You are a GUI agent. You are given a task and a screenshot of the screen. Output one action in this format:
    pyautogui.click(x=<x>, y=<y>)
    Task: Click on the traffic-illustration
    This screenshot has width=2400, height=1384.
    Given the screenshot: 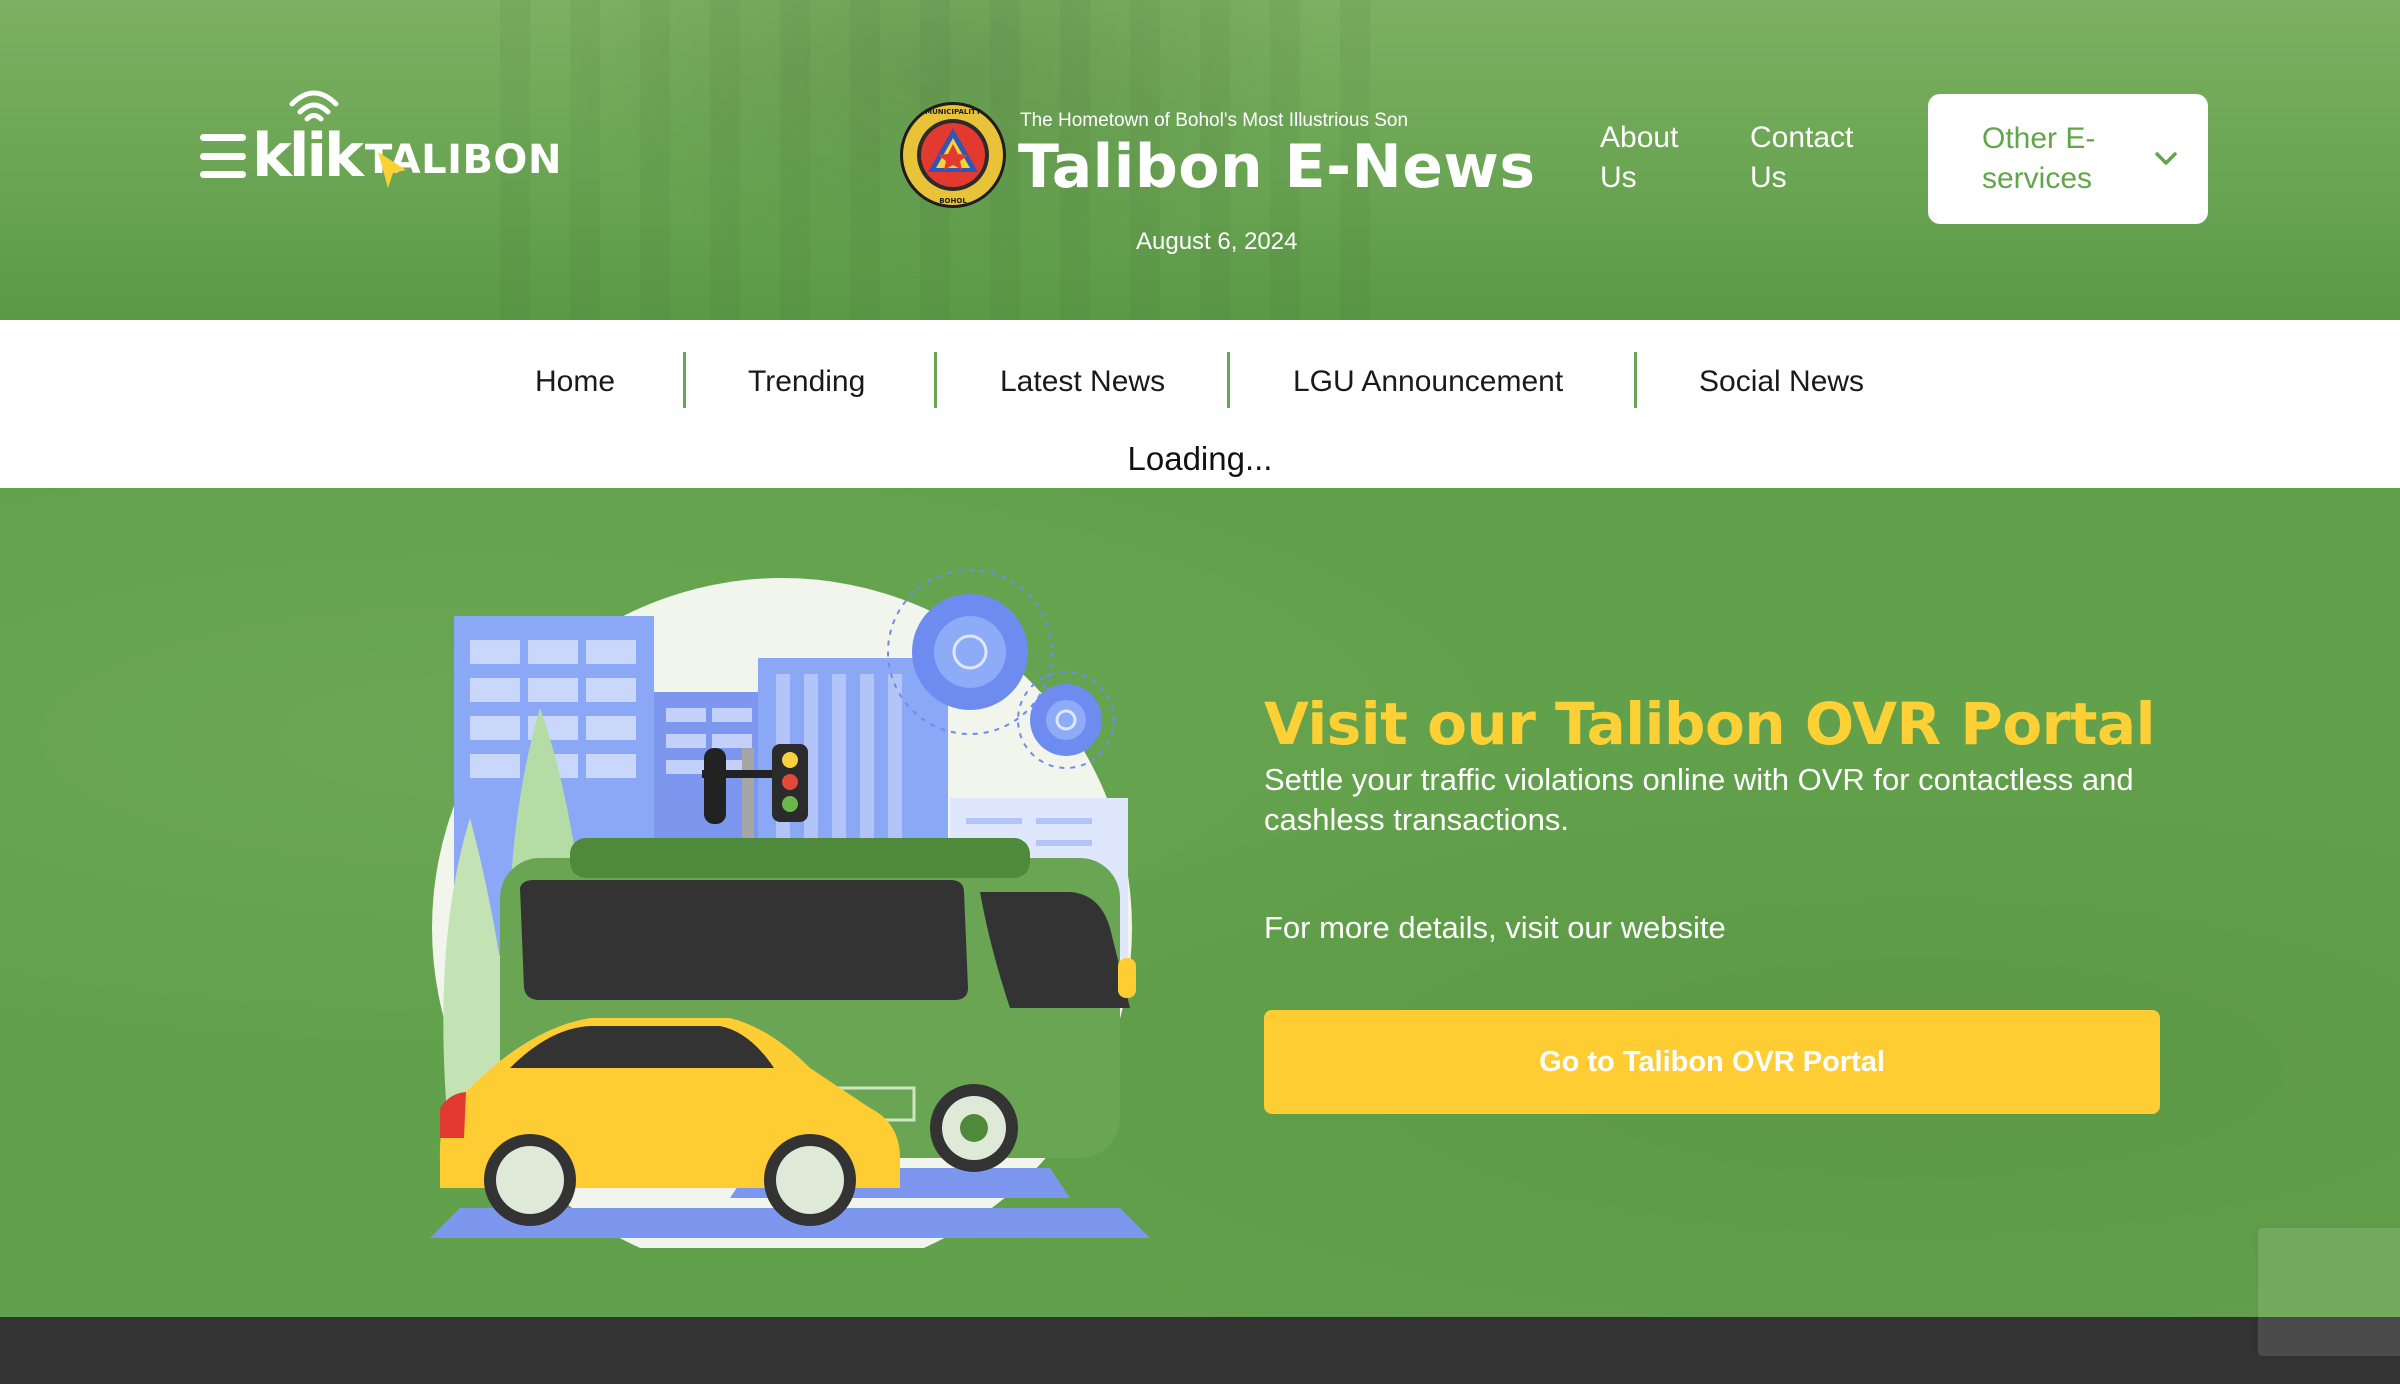 What is the action you would take?
    pyautogui.click(x=790, y=908)
    